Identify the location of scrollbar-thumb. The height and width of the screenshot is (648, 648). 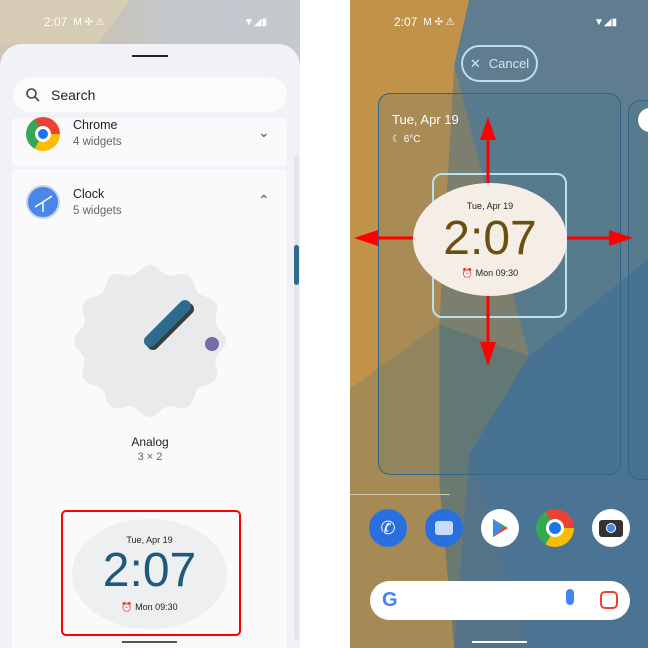
(296, 265).